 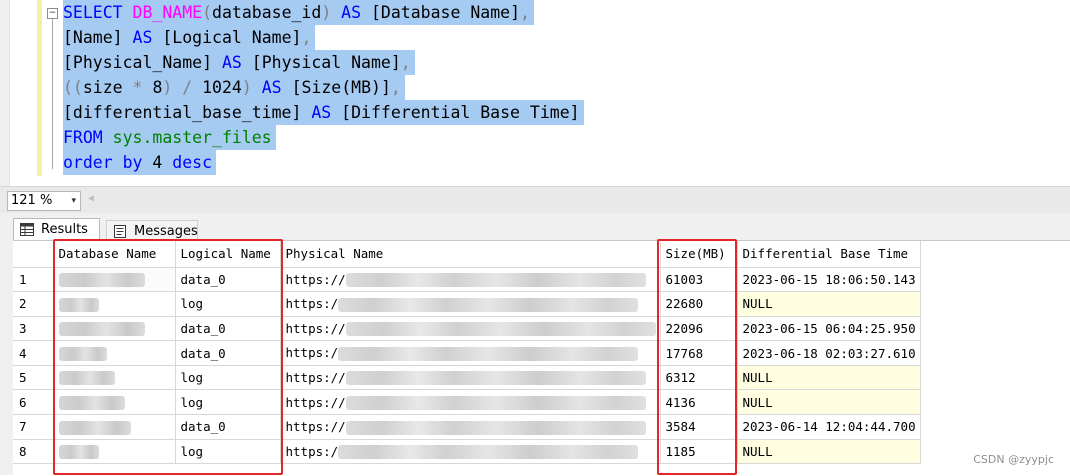 What do you see at coordinates (33, 304) in the screenshot?
I see `row-number: 2` at bounding box center [33, 304].